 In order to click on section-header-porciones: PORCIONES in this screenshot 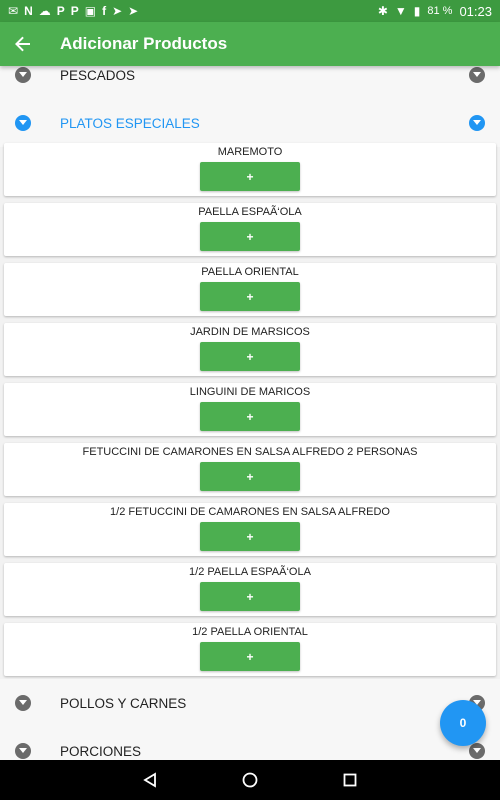, I will do `click(250, 743)`.